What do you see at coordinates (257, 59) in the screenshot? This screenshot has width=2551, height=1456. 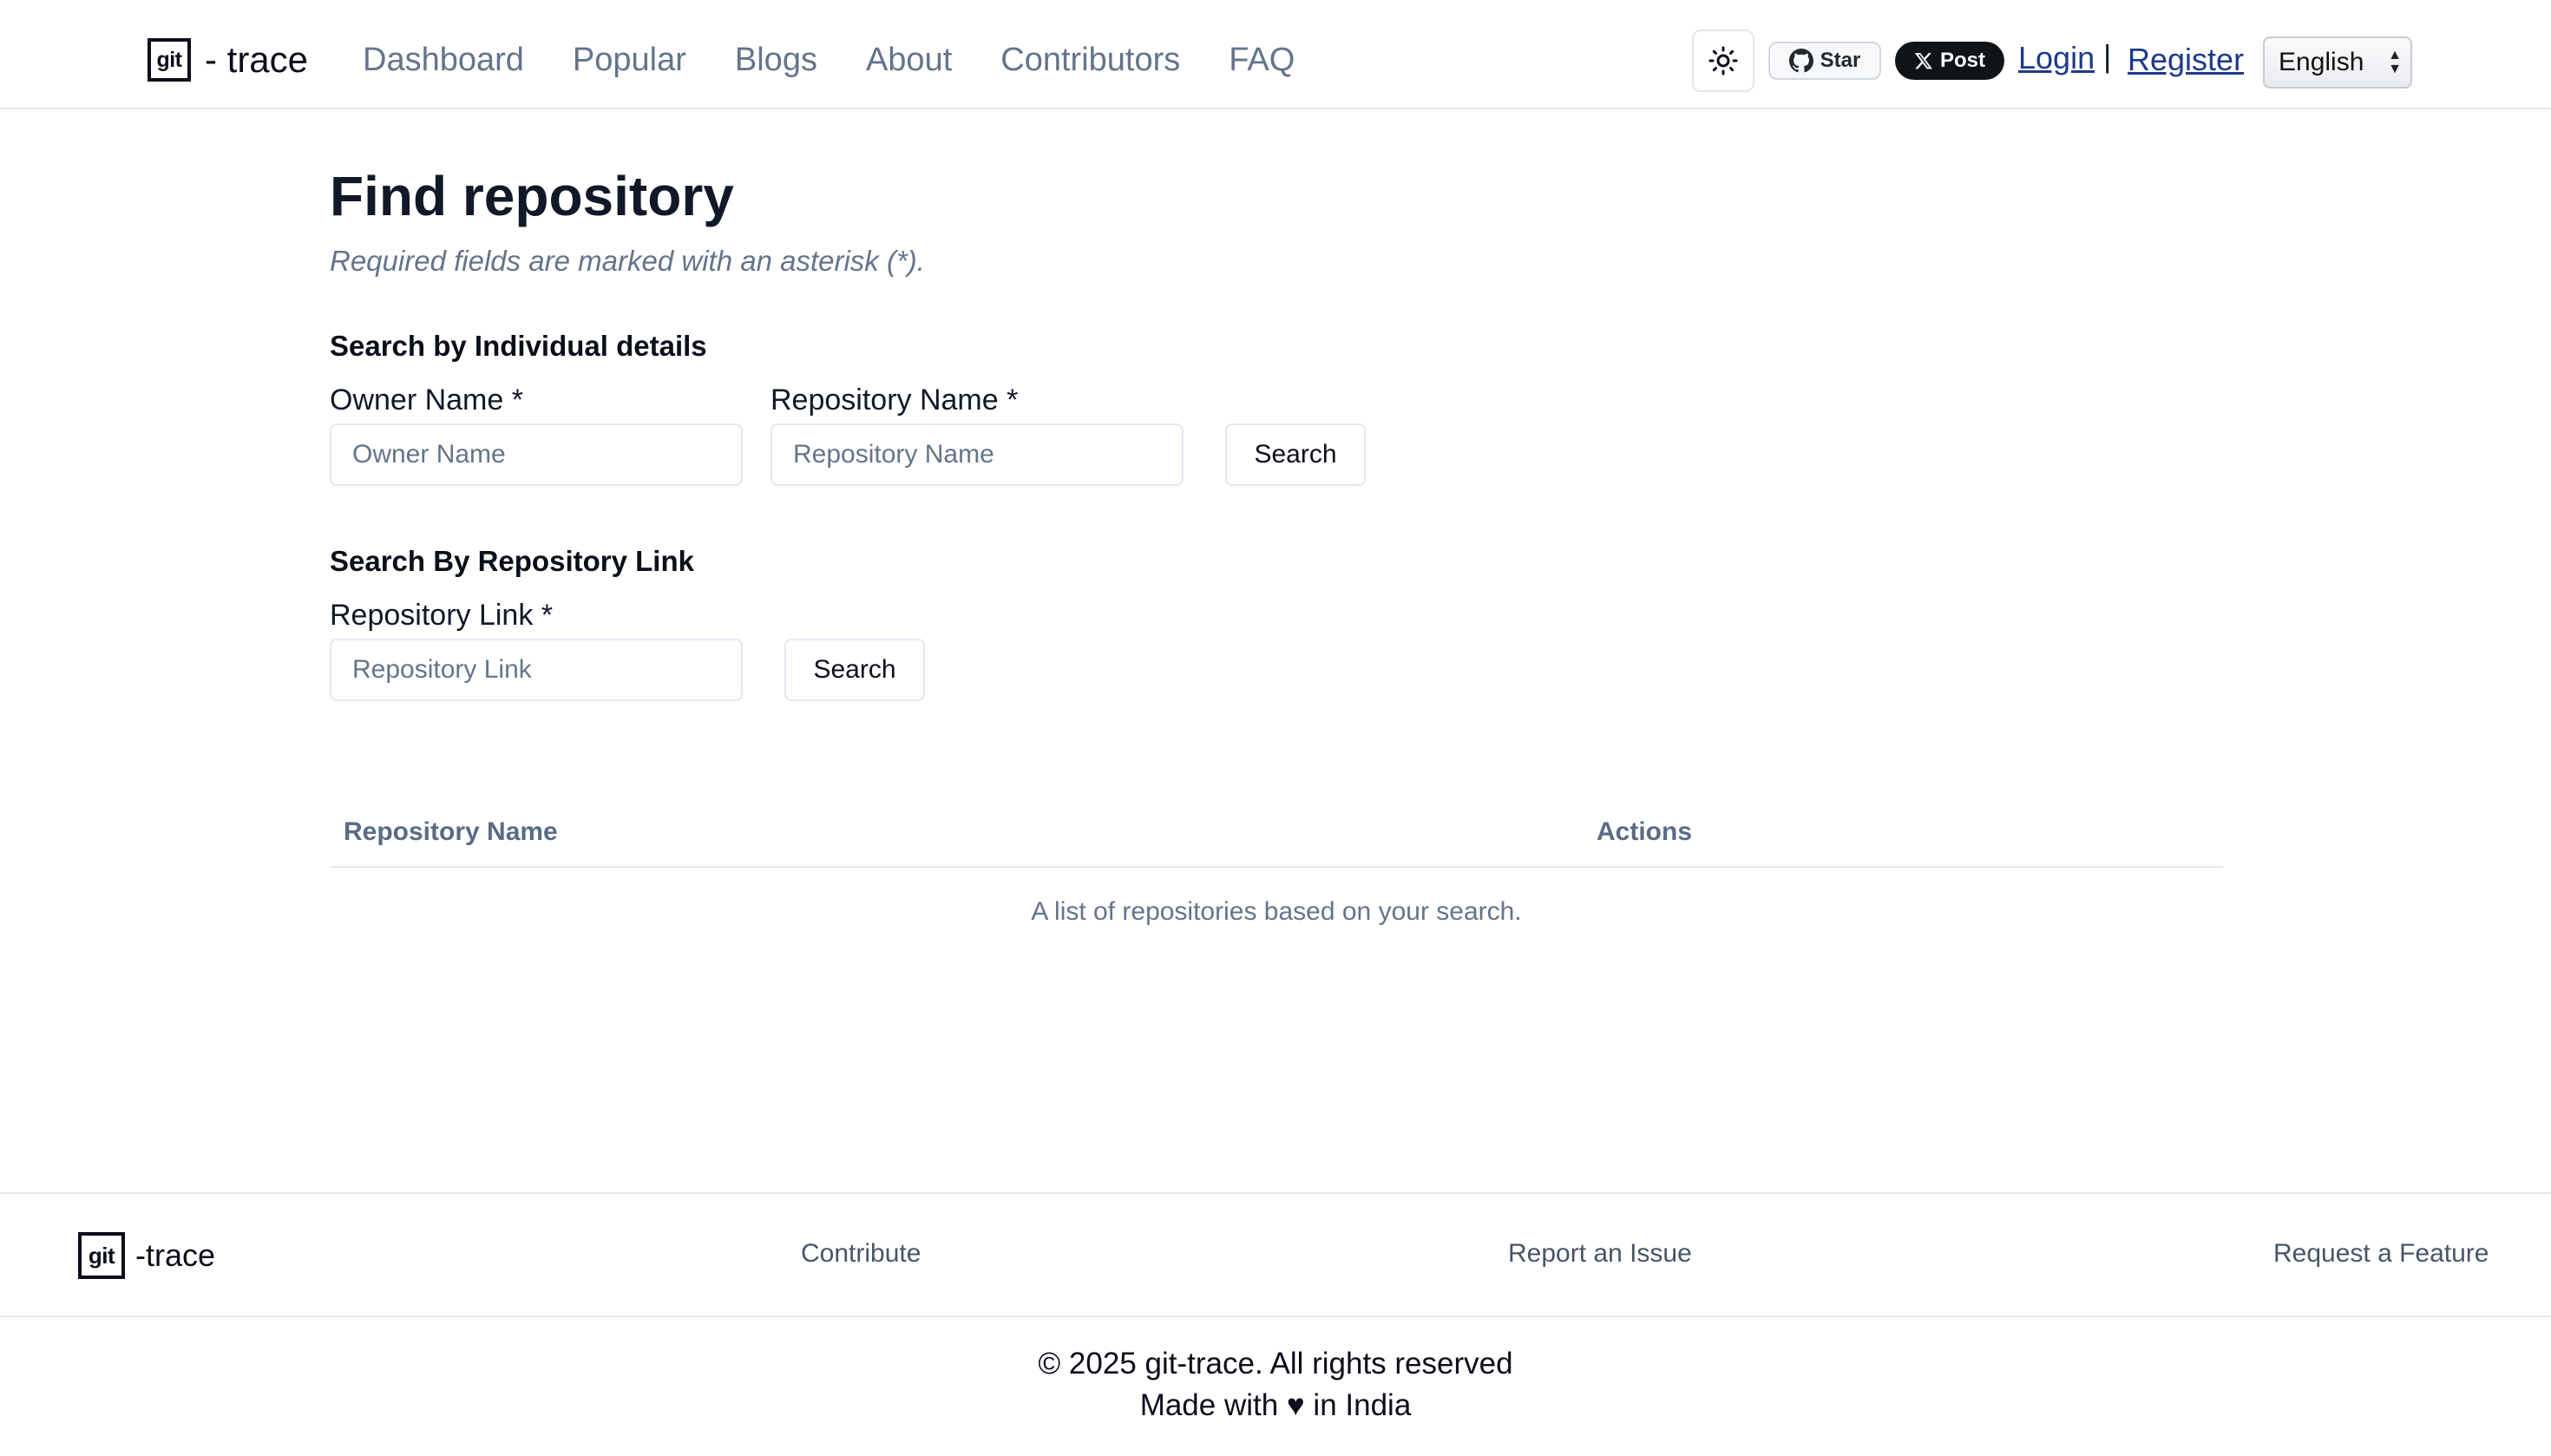 I see `brand-name: - trace` at bounding box center [257, 59].